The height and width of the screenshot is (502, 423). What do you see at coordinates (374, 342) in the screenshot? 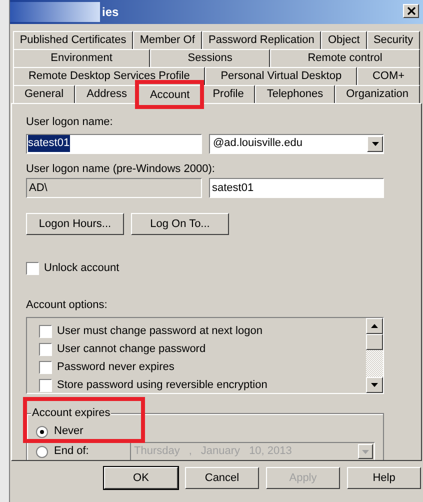
I see `scroll-thumb` at bounding box center [374, 342].